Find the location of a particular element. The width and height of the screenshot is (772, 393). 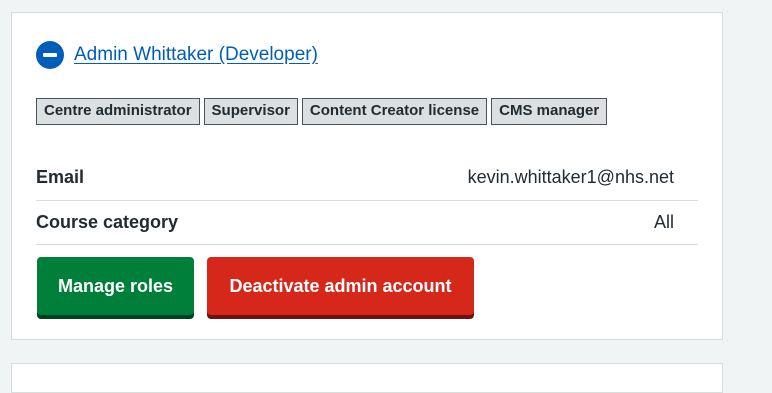

admin-card-header: Admin Whittaker (Developer) is located at coordinates (177, 55).